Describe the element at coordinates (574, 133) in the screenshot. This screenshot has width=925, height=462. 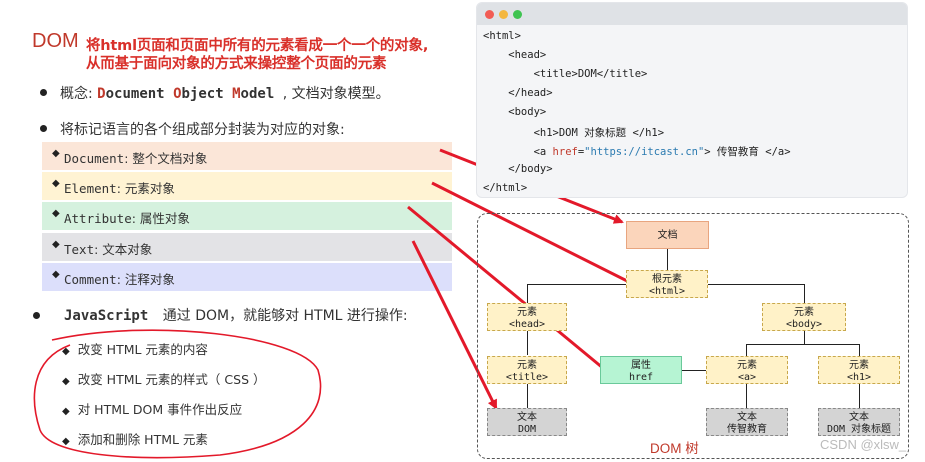
I see `code-line: <h1>DOM 对象标题 </h1>` at that location.